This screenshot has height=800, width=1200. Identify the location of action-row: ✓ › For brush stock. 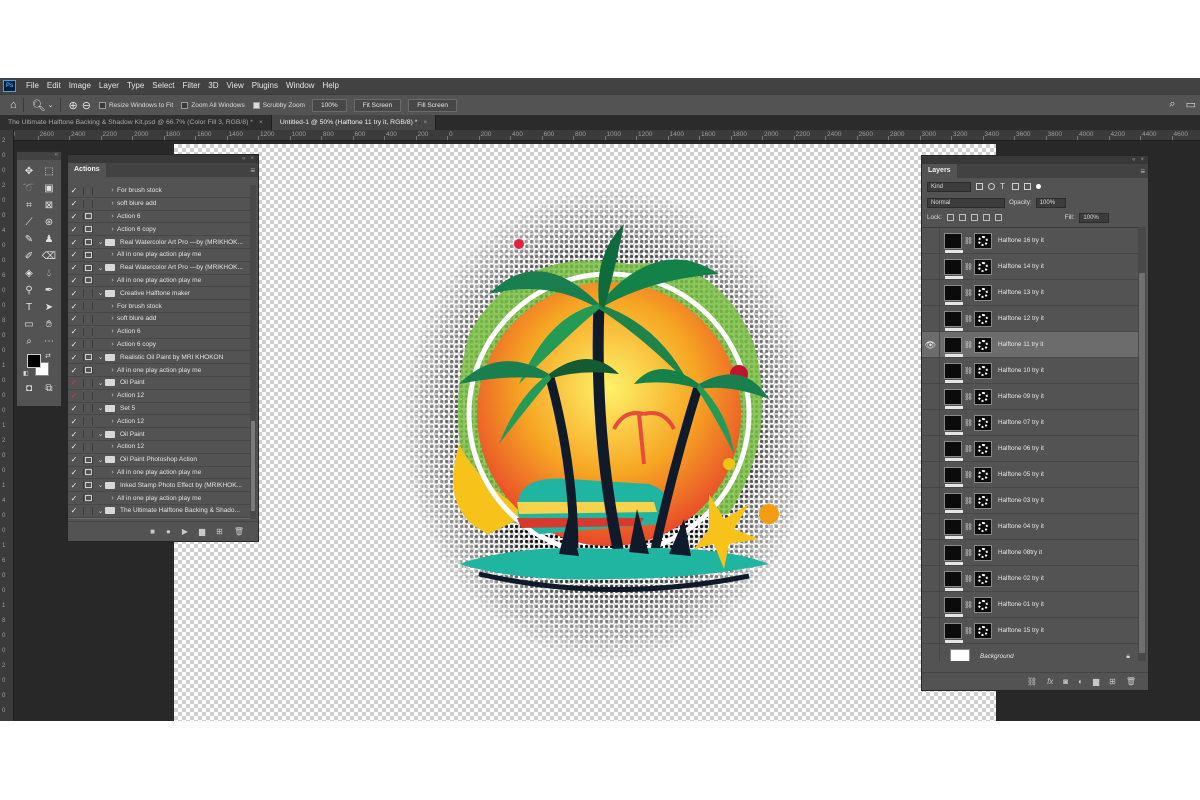
(159, 191).